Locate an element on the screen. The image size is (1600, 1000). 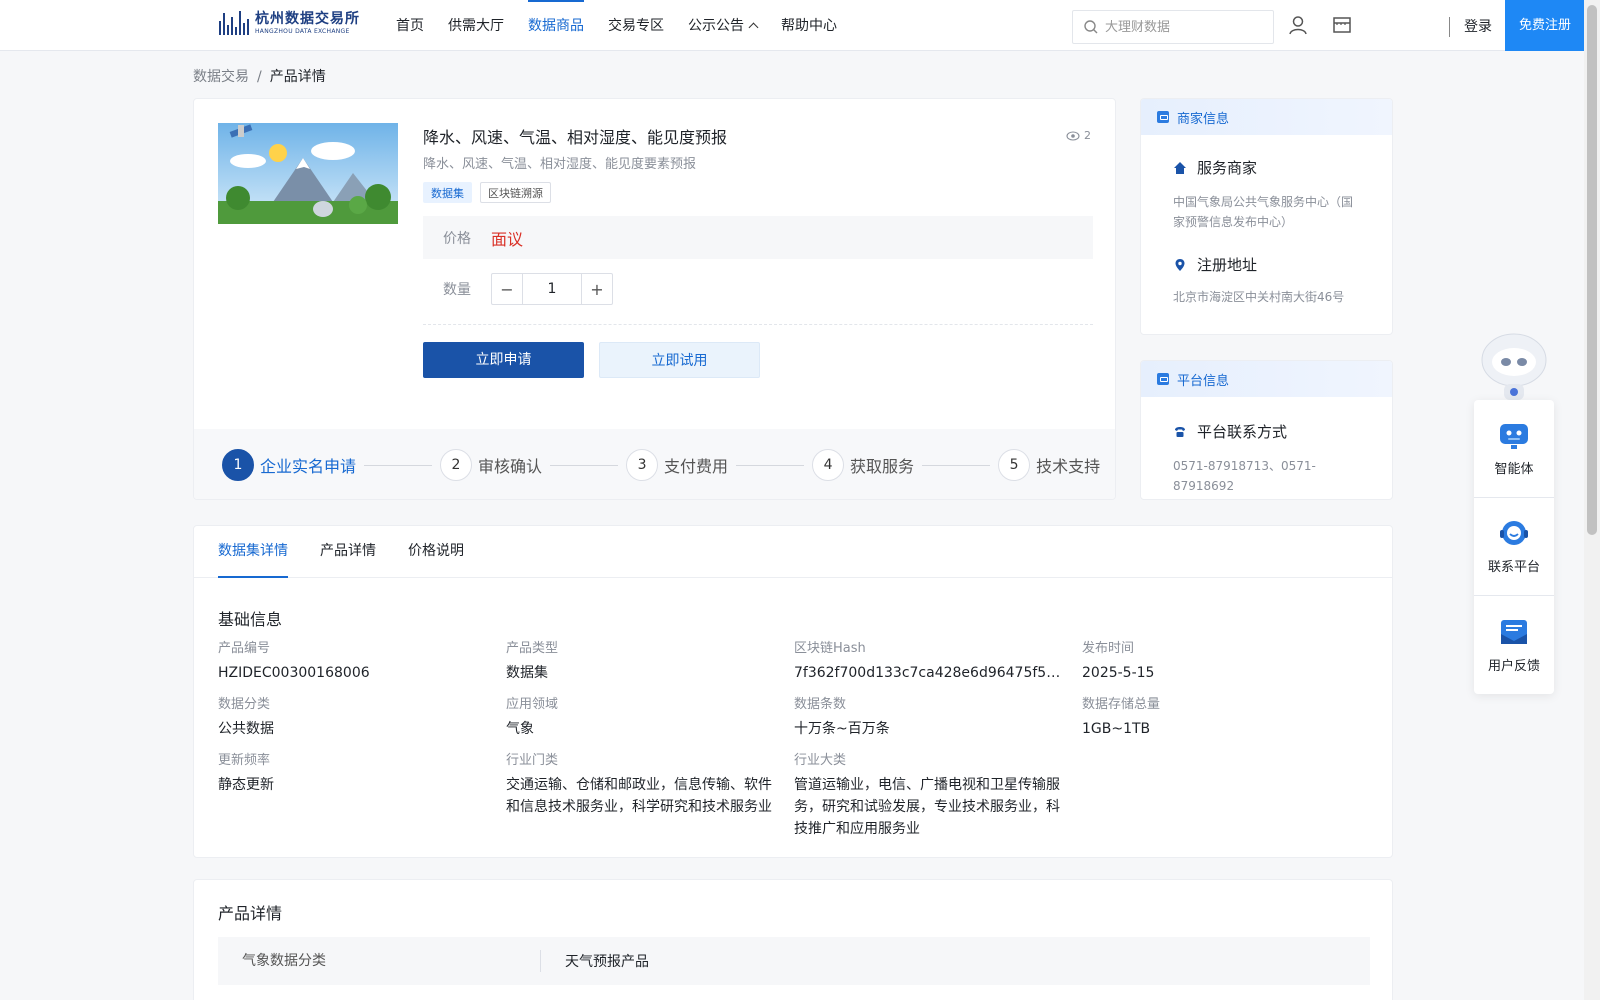
user-feedback-button: 用户反馈 is located at coordinates (1514, 645).